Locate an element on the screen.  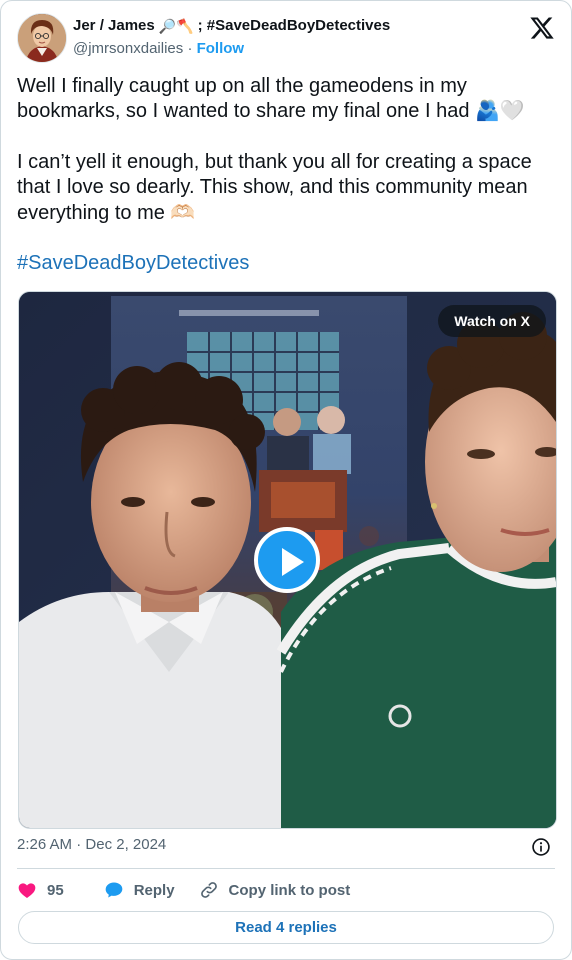
divider is located at coordinates (286, 868).